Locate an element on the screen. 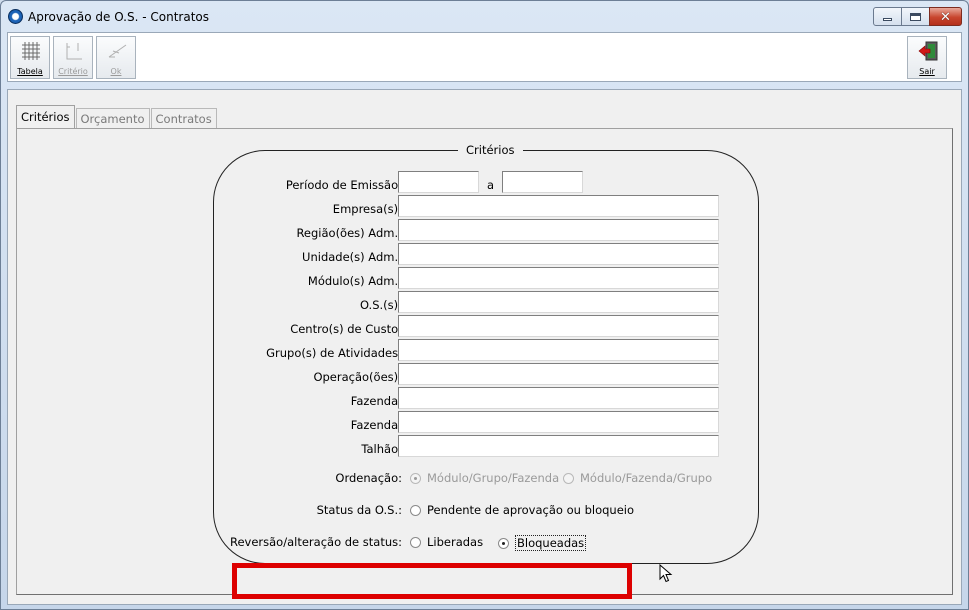 Image resolution: width=969 pixels, height=610 pixels. periodo-label: Período de Emissão: is located at coordinates (343, 185).